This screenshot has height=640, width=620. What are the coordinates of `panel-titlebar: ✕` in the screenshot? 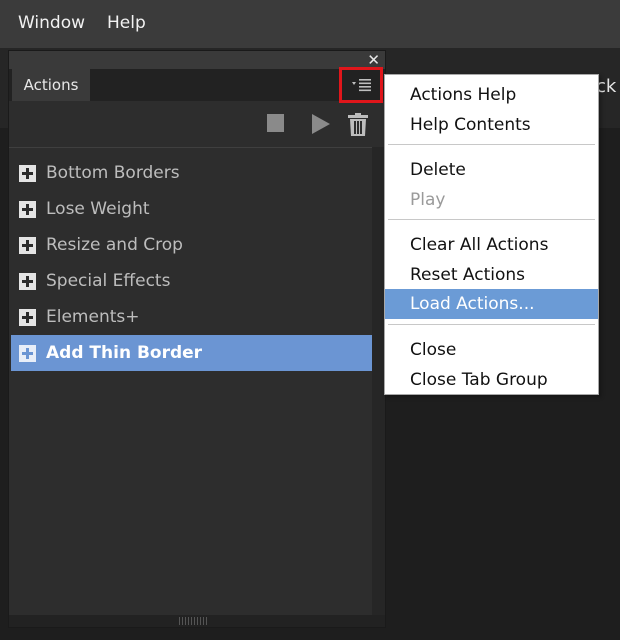 It's located at (197, 60).